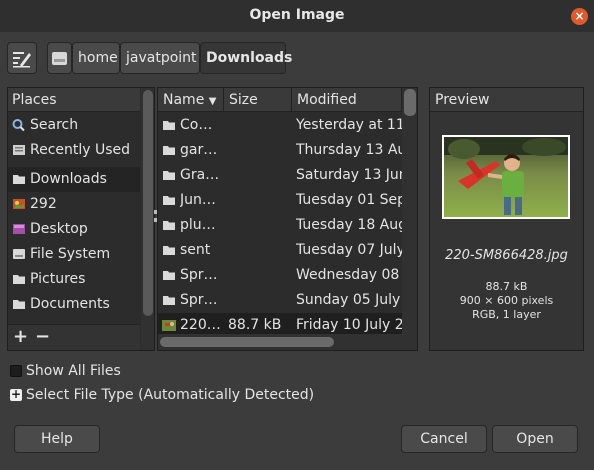  I want to click on preview-filesize: 88.7 kB, so click(506, 286).